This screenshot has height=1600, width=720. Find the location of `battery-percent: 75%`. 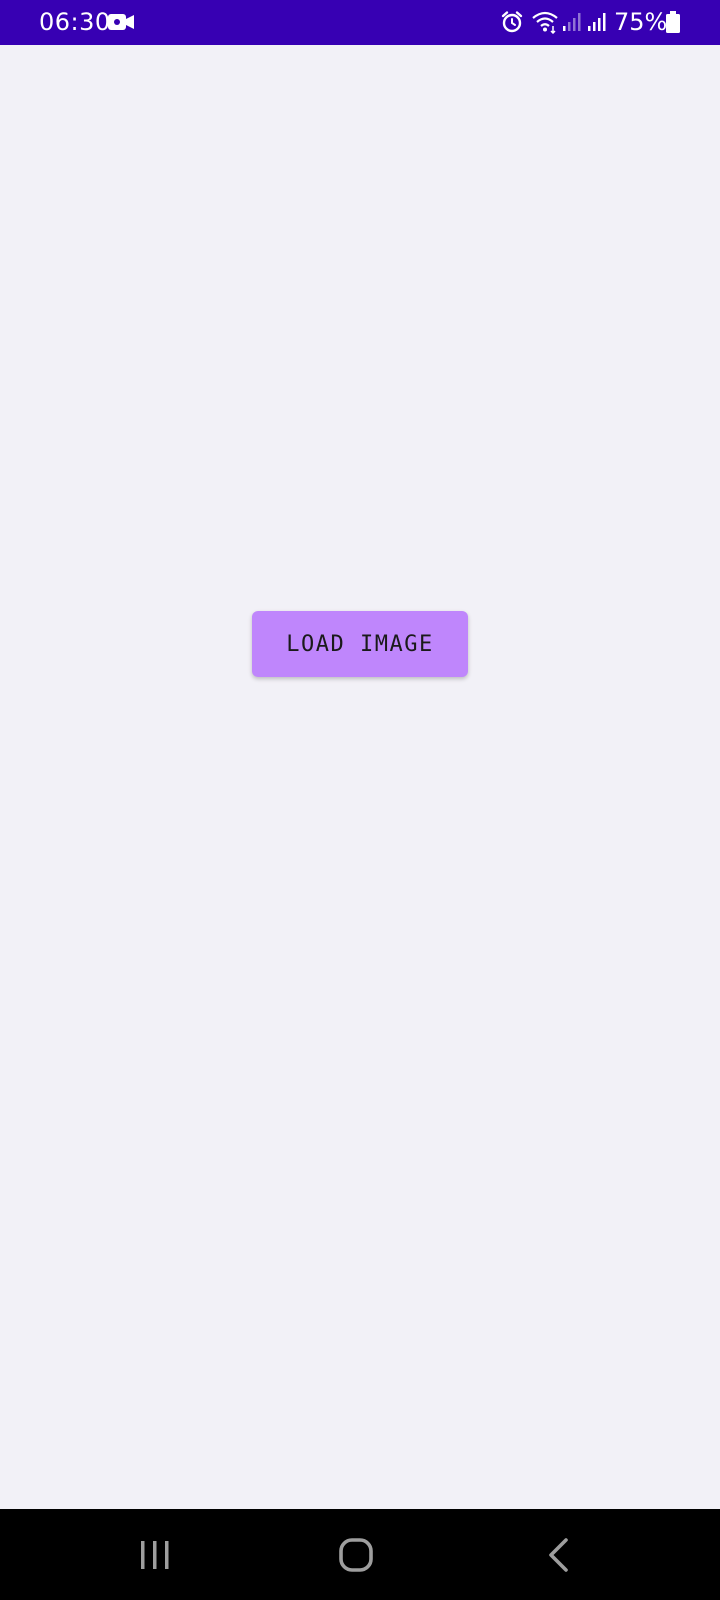

battery-percent: 75% is located at coordinates (641, 22).